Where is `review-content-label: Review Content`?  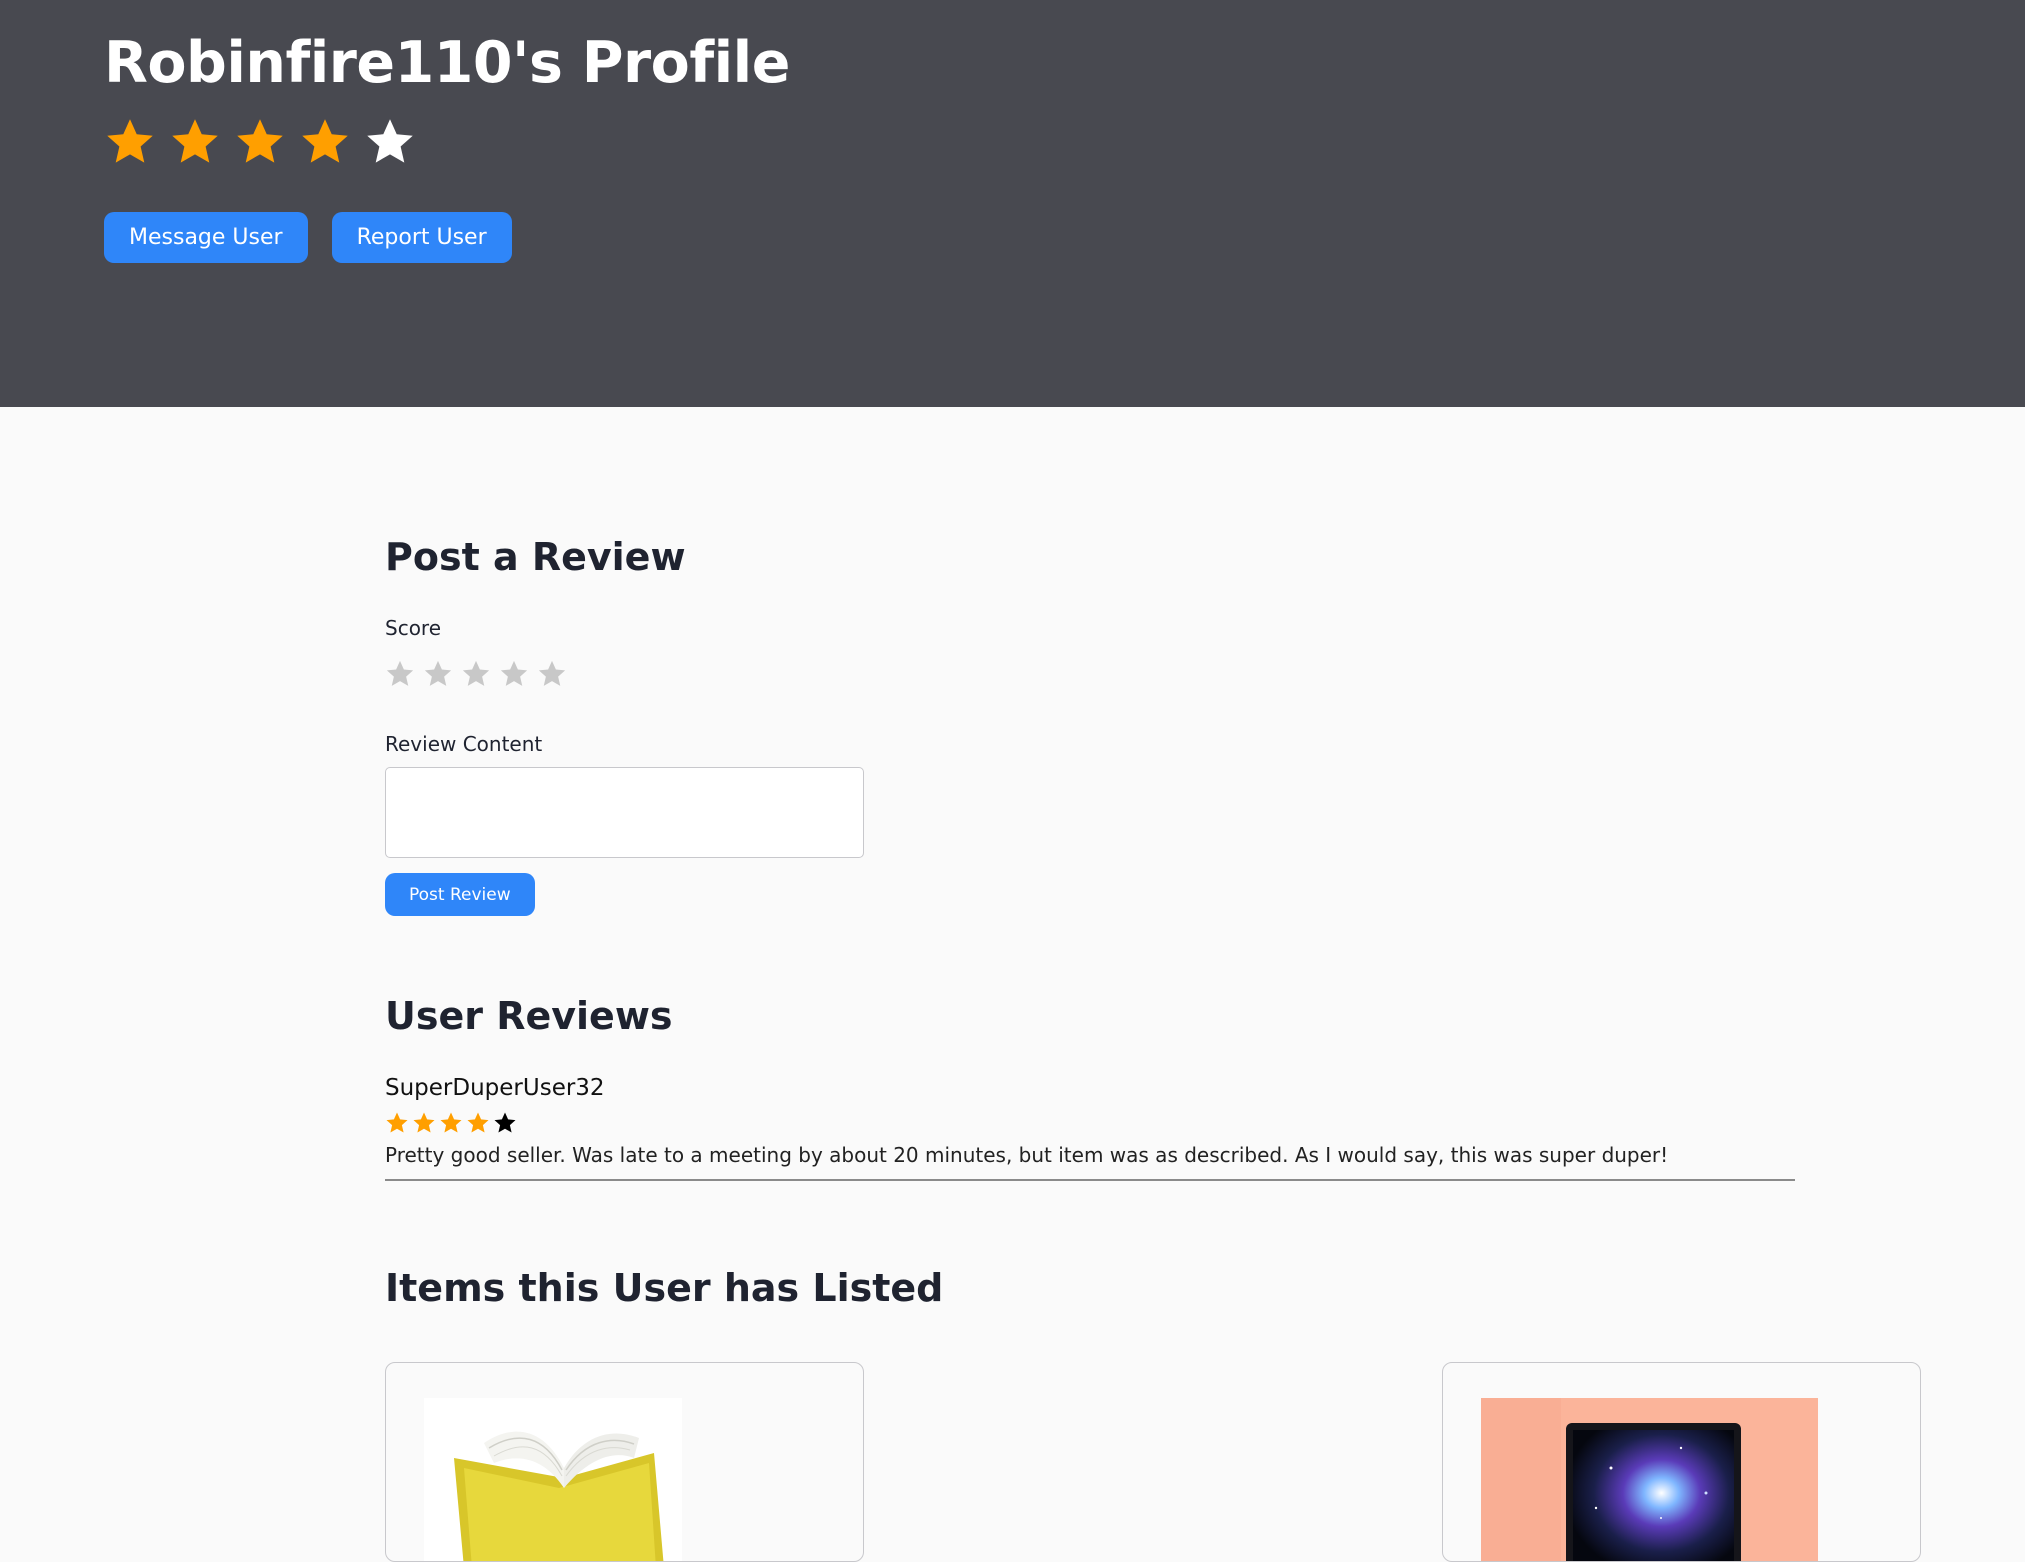 review-content-label: Review Content is located at coordinates (464, 744).